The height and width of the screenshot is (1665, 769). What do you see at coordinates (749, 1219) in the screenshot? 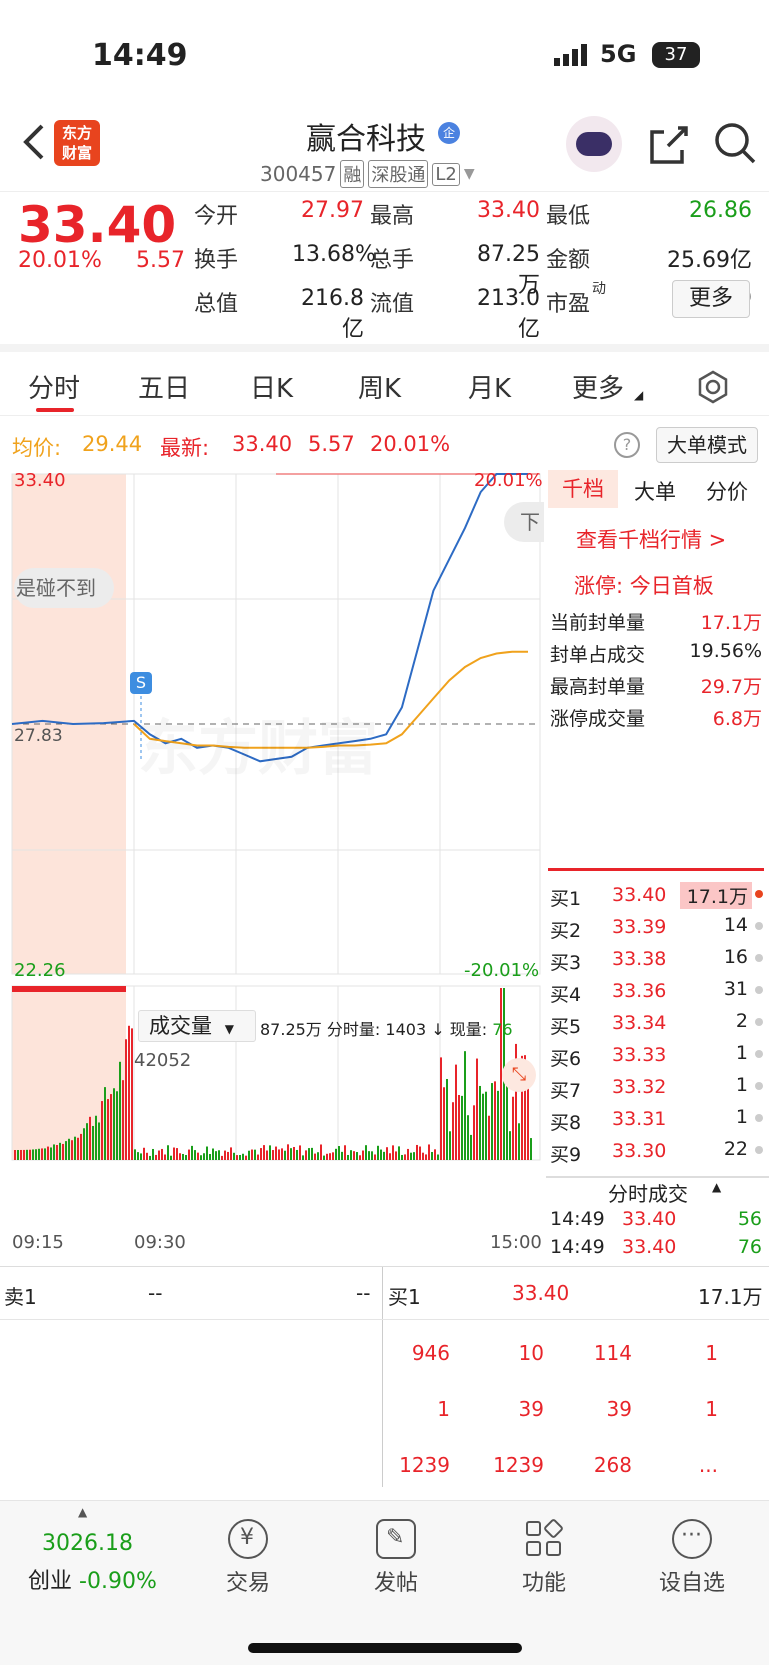
I see `trade-volume: 56` at bounding box center [749, 1219].